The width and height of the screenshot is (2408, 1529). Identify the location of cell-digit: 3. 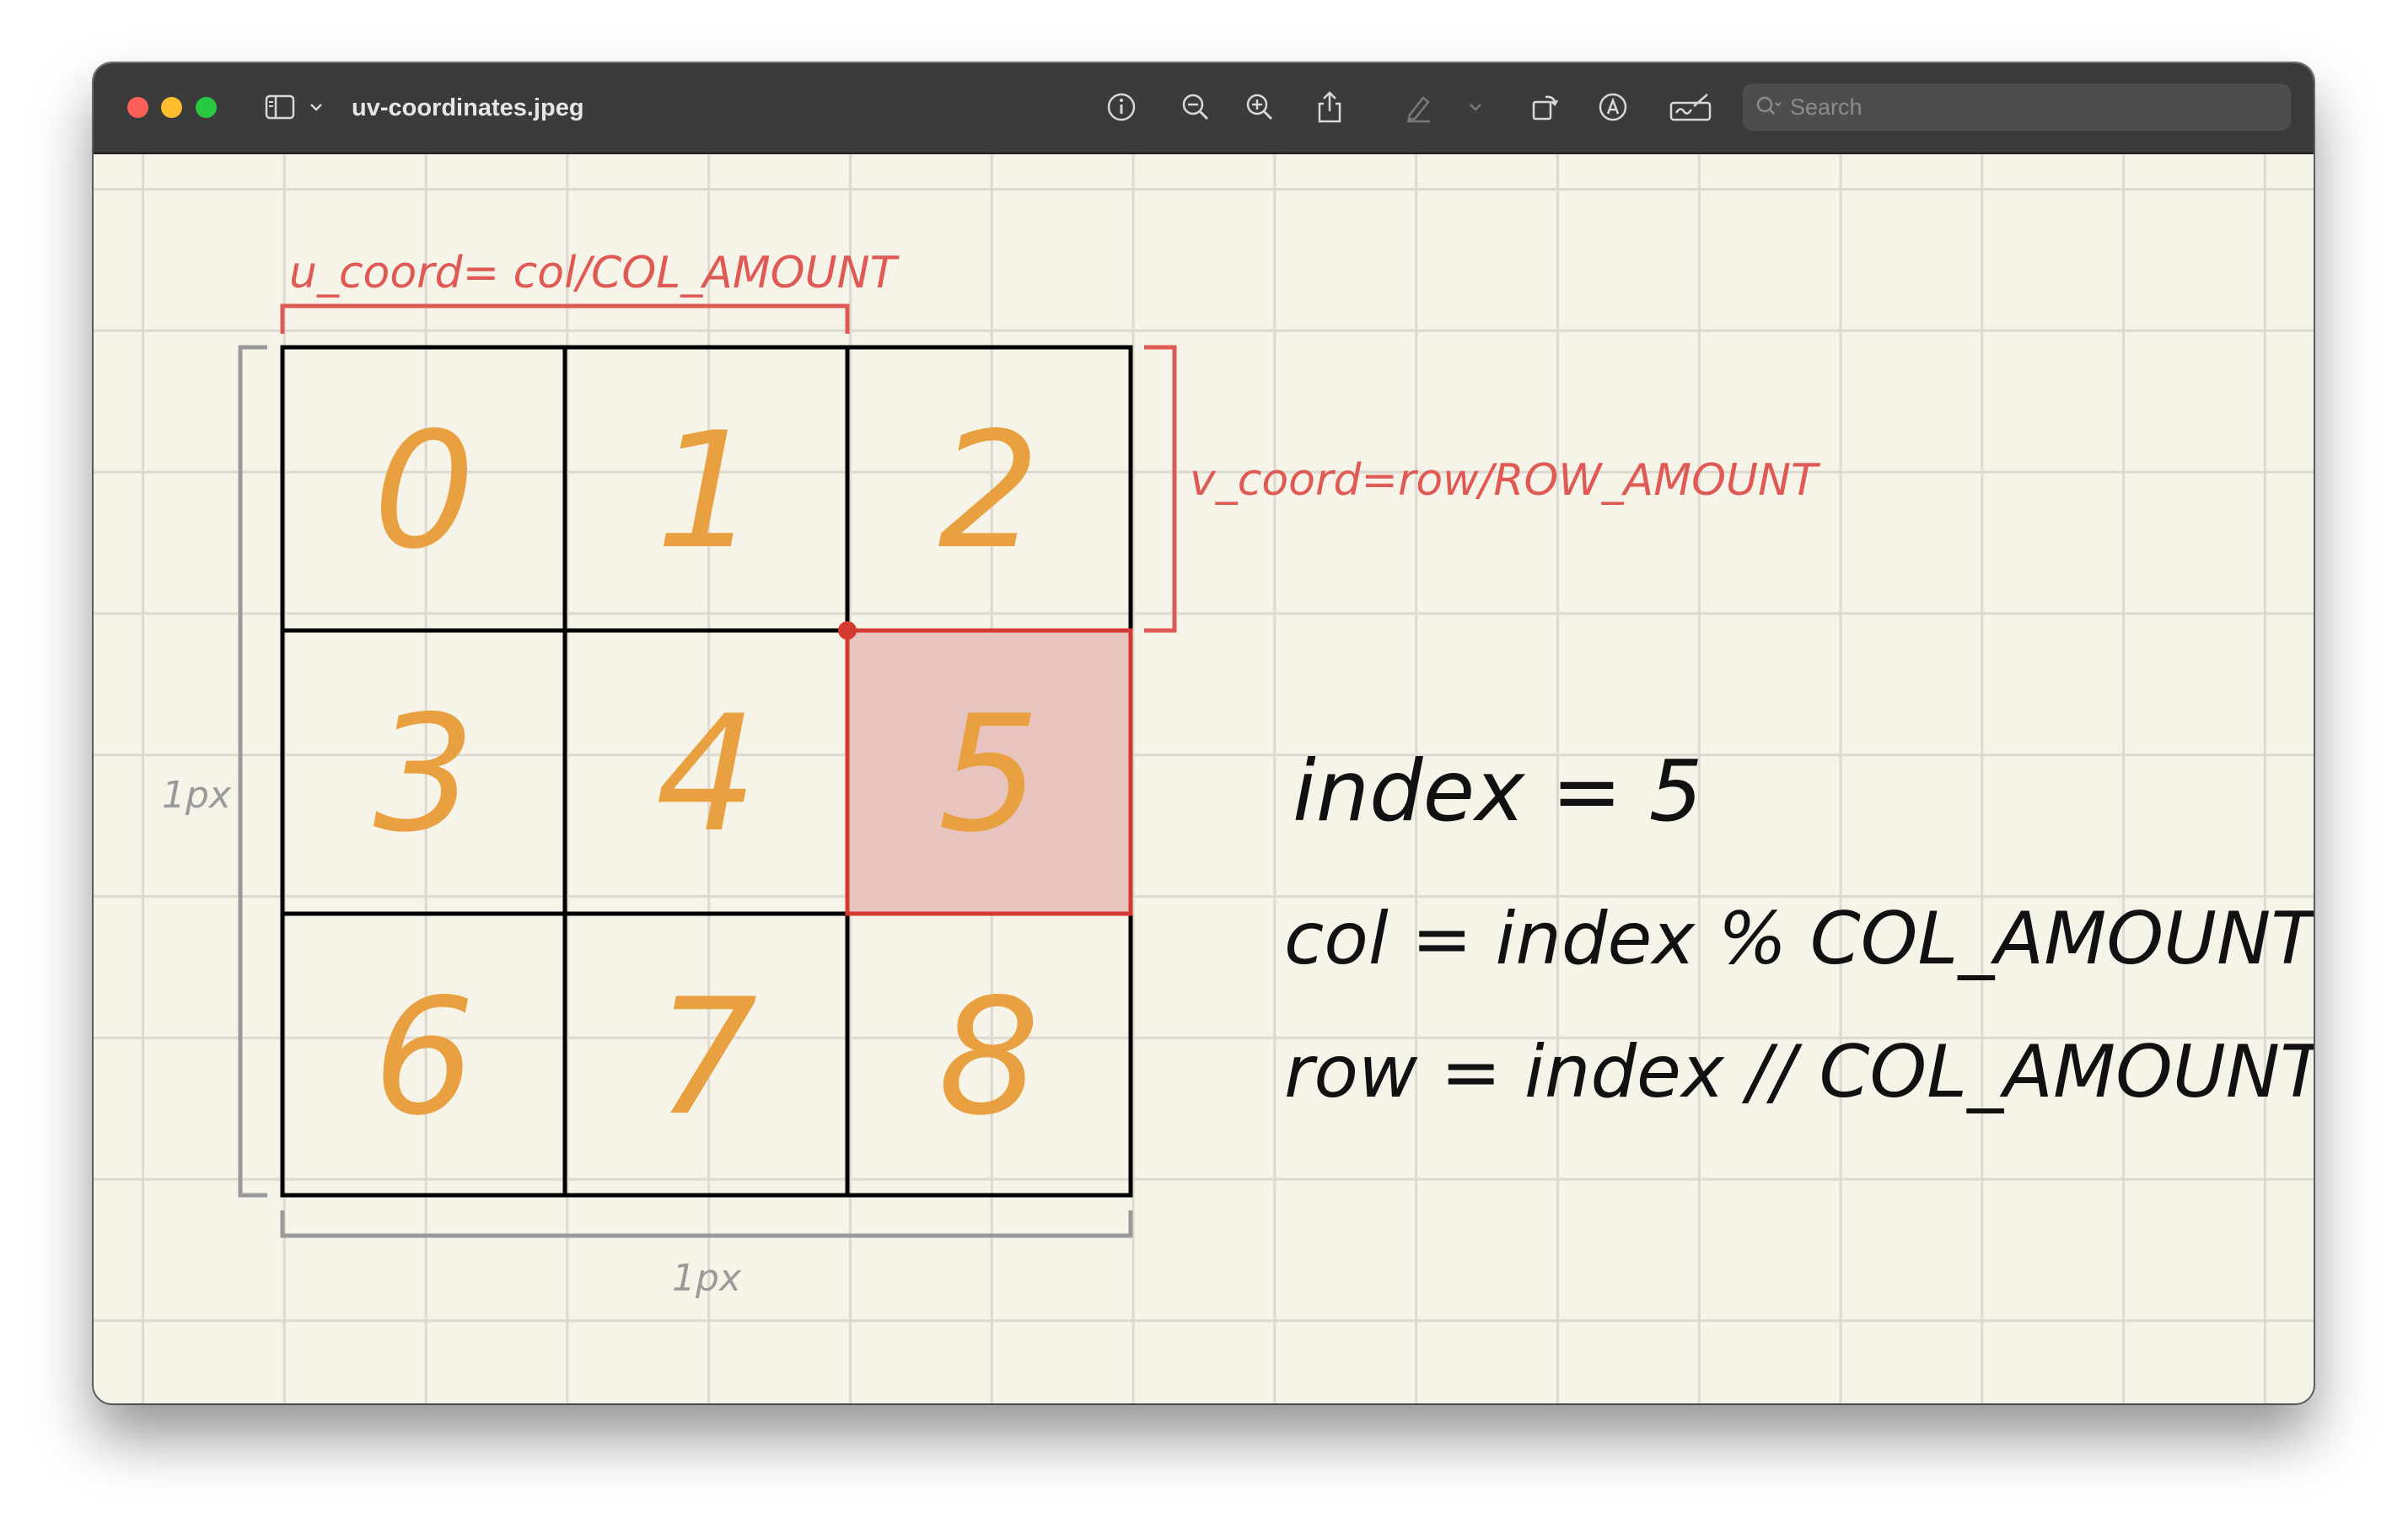
(425, 774).